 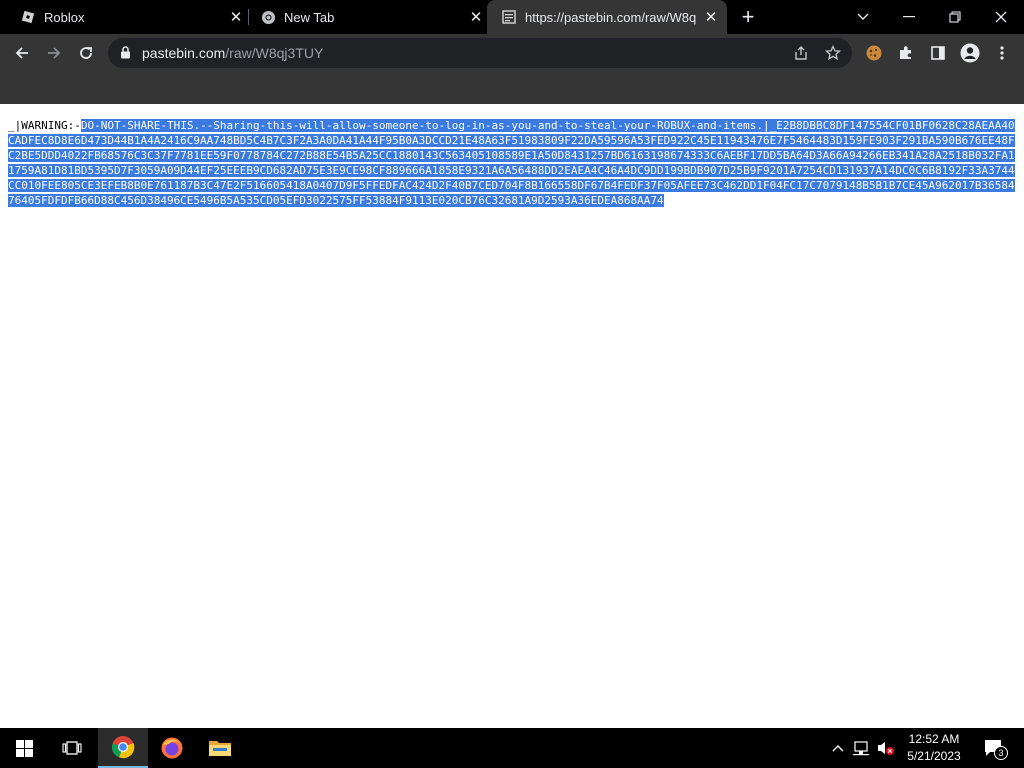 What do you see at coordinates (172, 748) in the screenshot?
I see `firefox-icon` at bounding box center [172, 748].